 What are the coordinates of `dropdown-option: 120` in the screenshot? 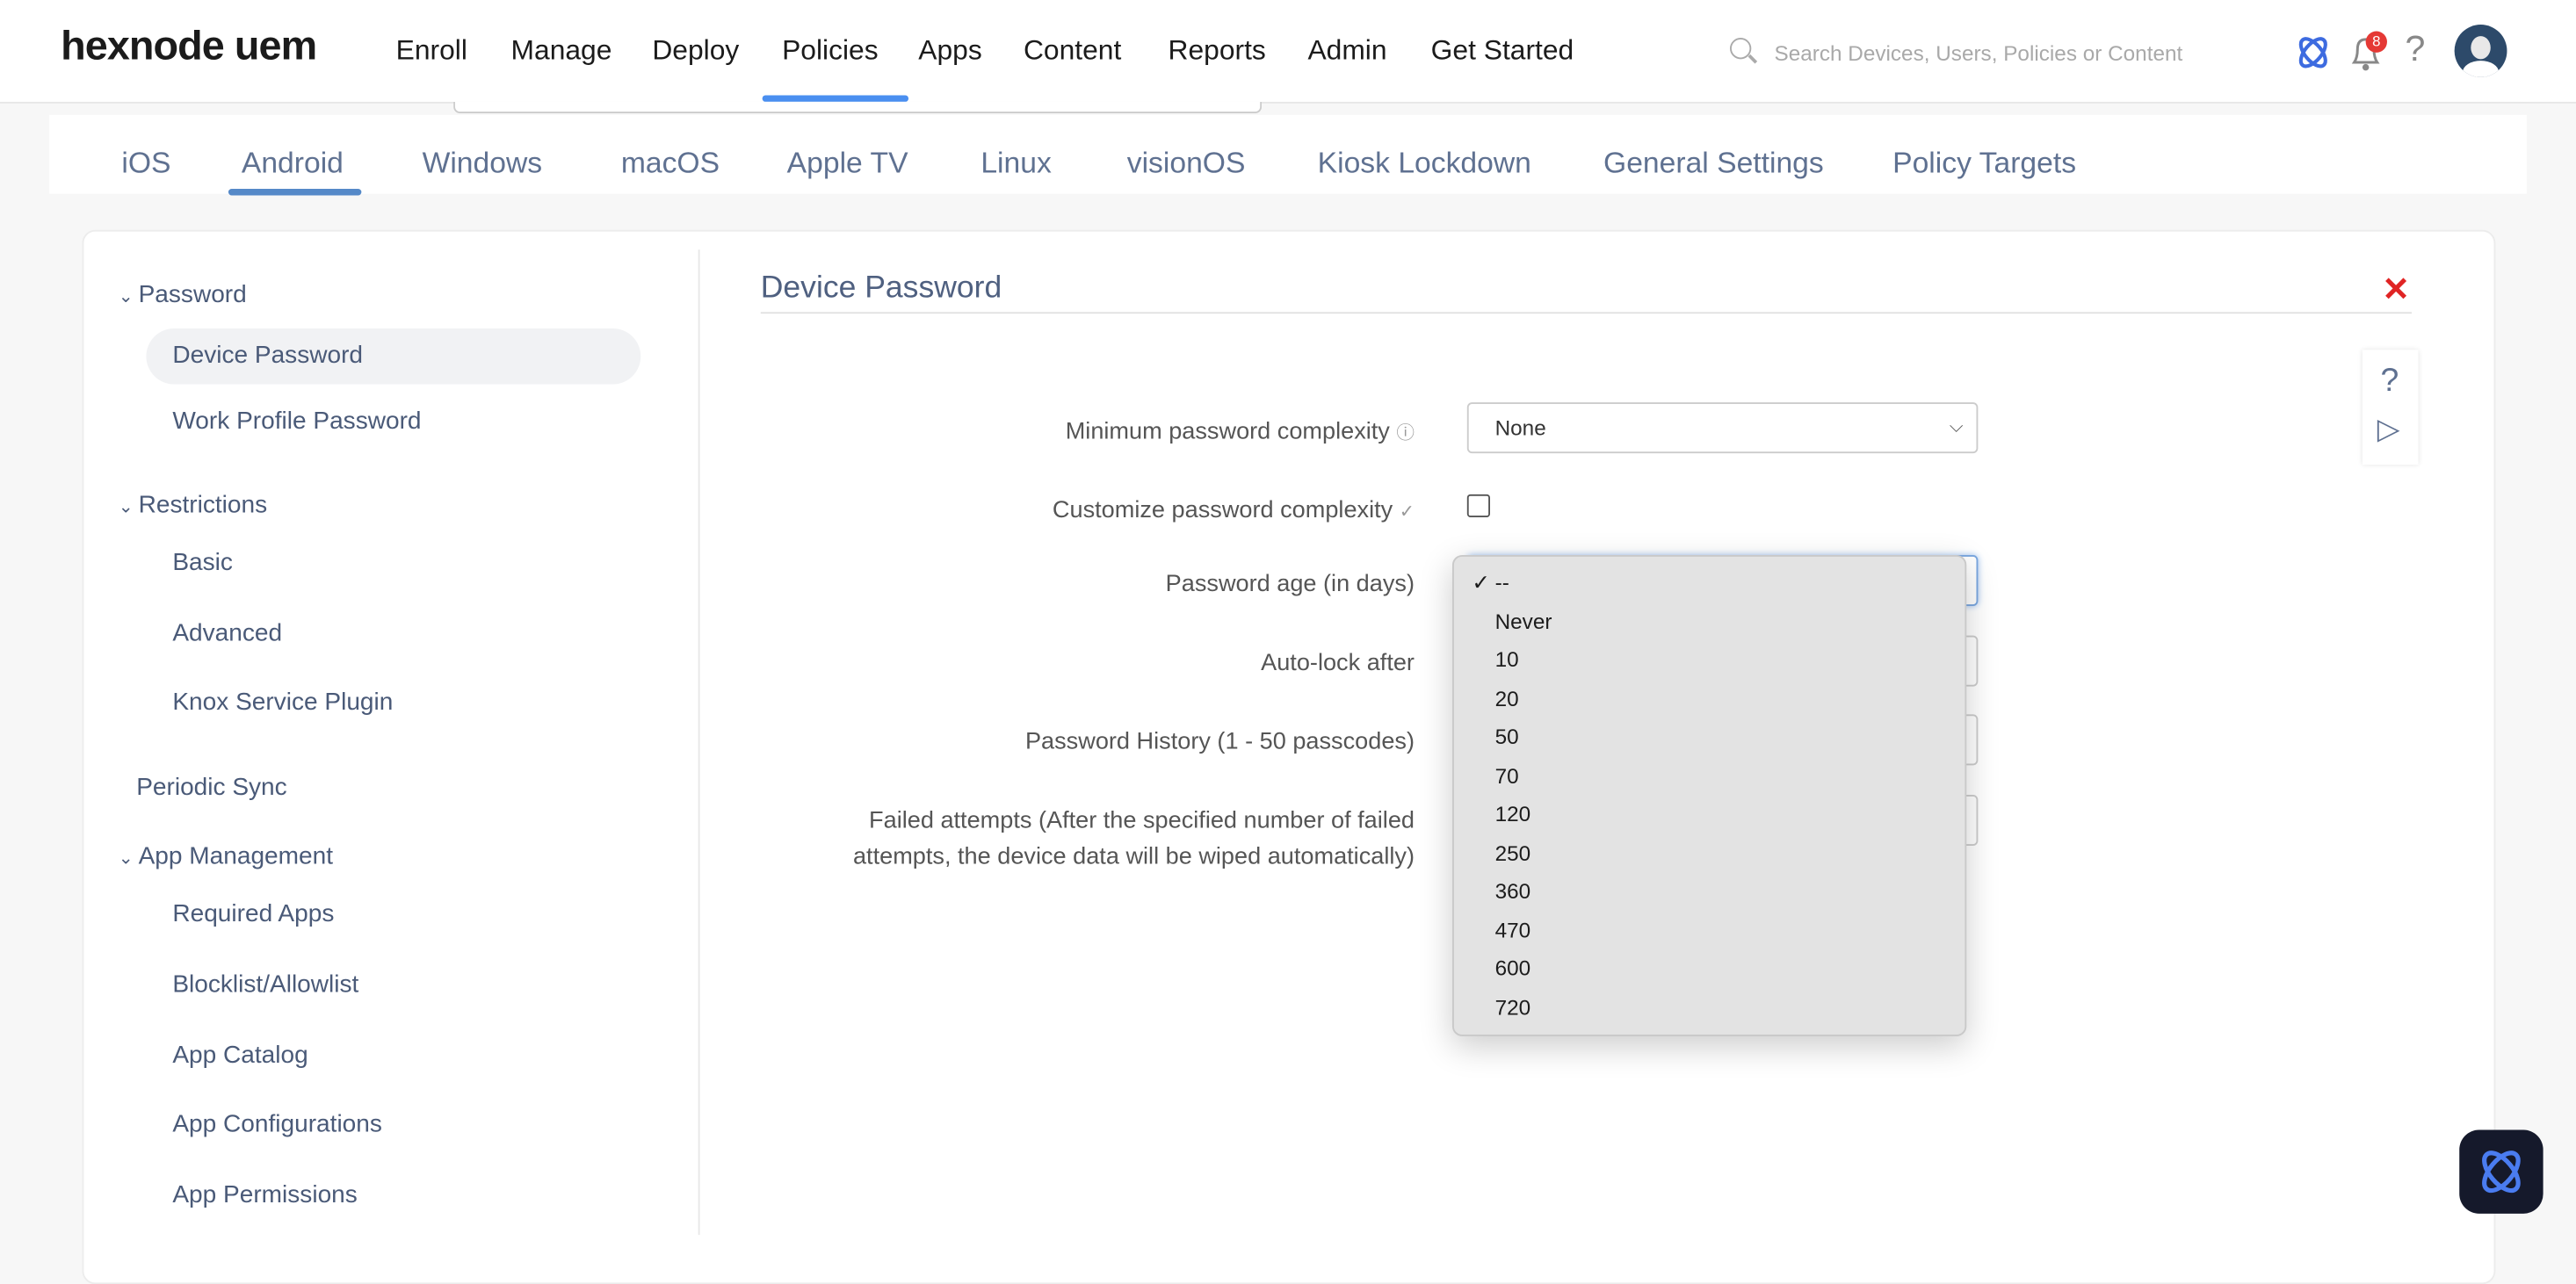 It's located at (1513, 814).